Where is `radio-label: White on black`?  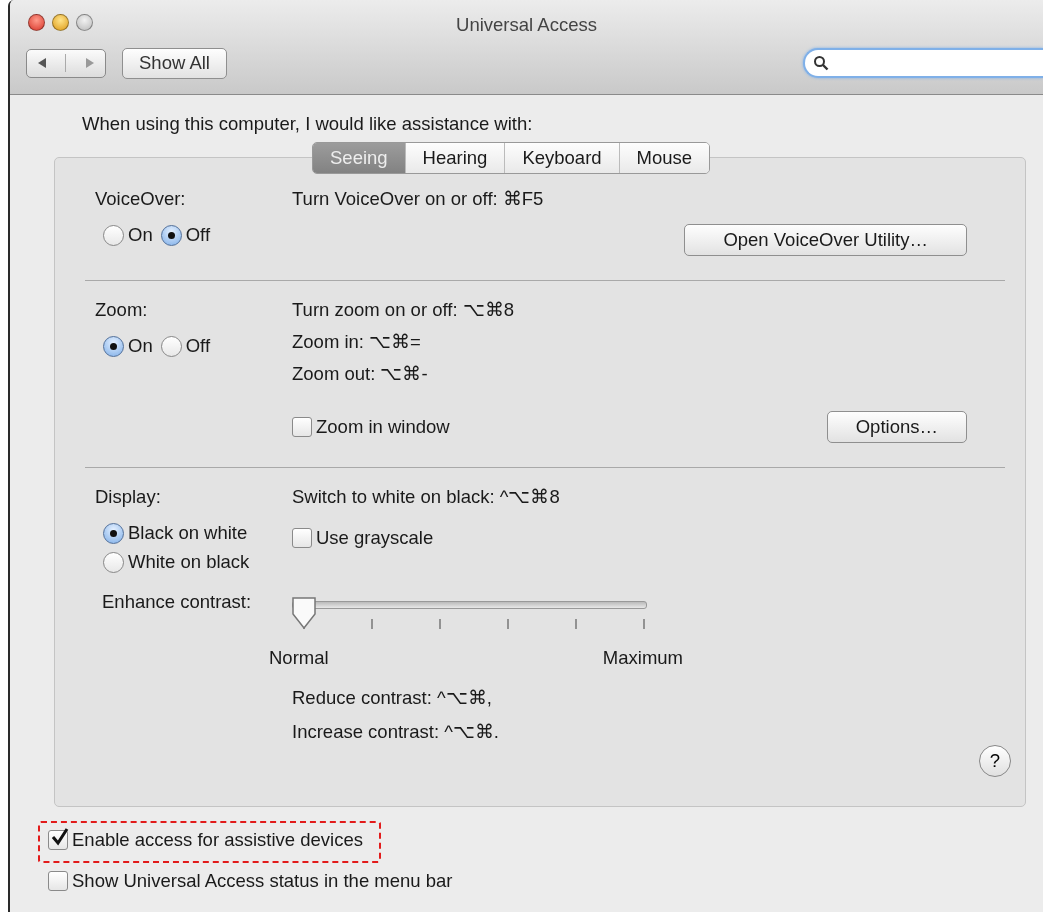
radio-label: White on black is located at coordinates (189, 562).